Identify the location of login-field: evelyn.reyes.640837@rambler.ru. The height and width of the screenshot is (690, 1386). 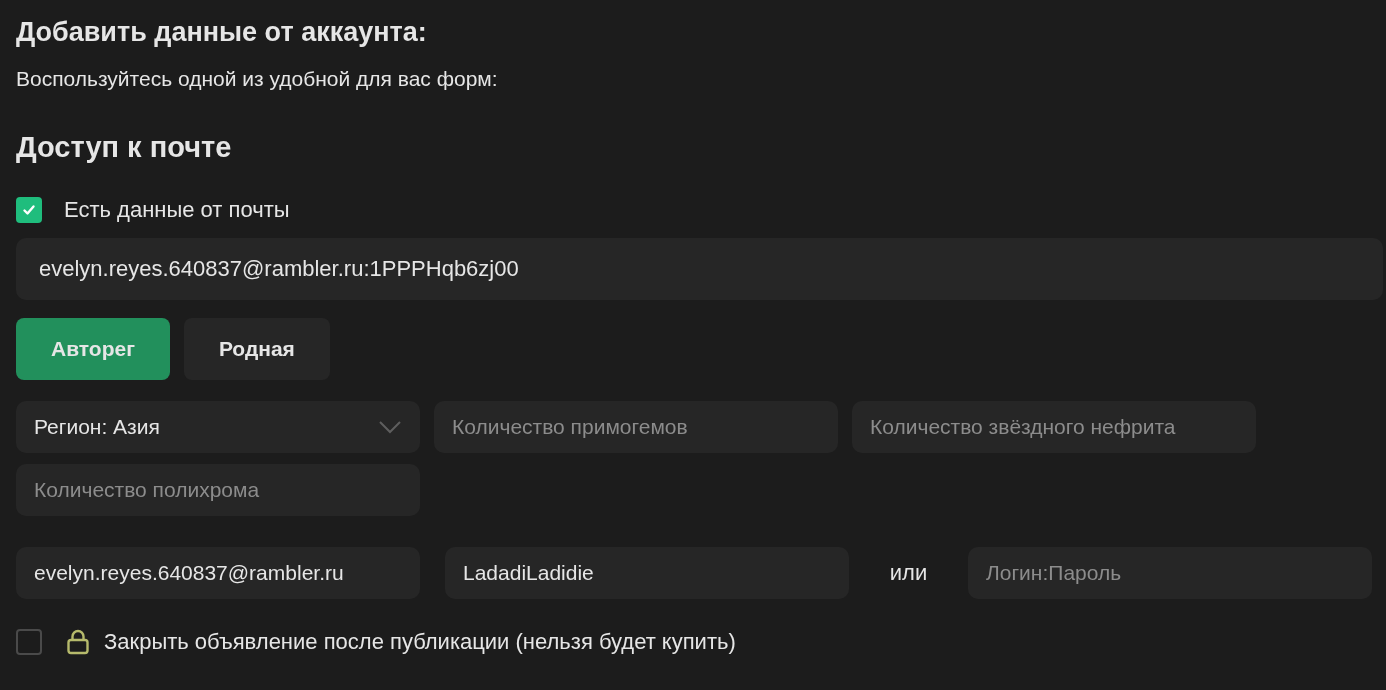
(218, 573).